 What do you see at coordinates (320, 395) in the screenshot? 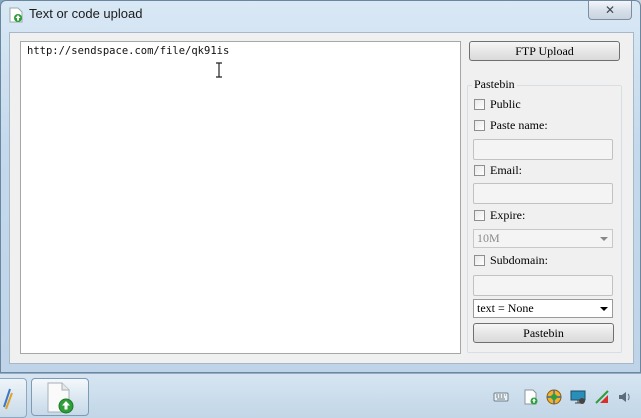
I see `taskbar` at bounding box center [320, 395].